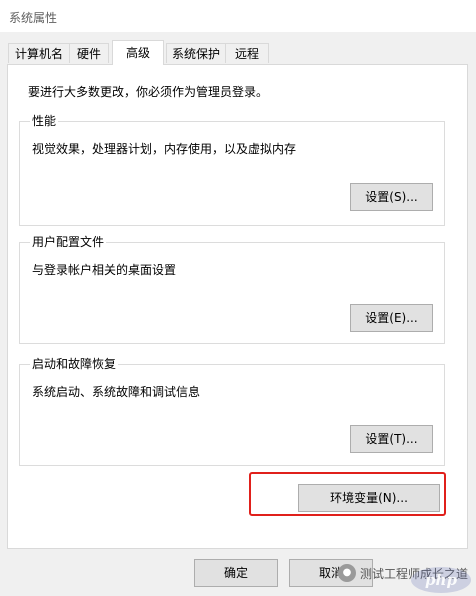 The width and height of the screenshot is (476, 596). What do you see at coordinates (138, 52) in the screenshot?
I see `tab-advanced: 高级` at bounding box center [138, 52].